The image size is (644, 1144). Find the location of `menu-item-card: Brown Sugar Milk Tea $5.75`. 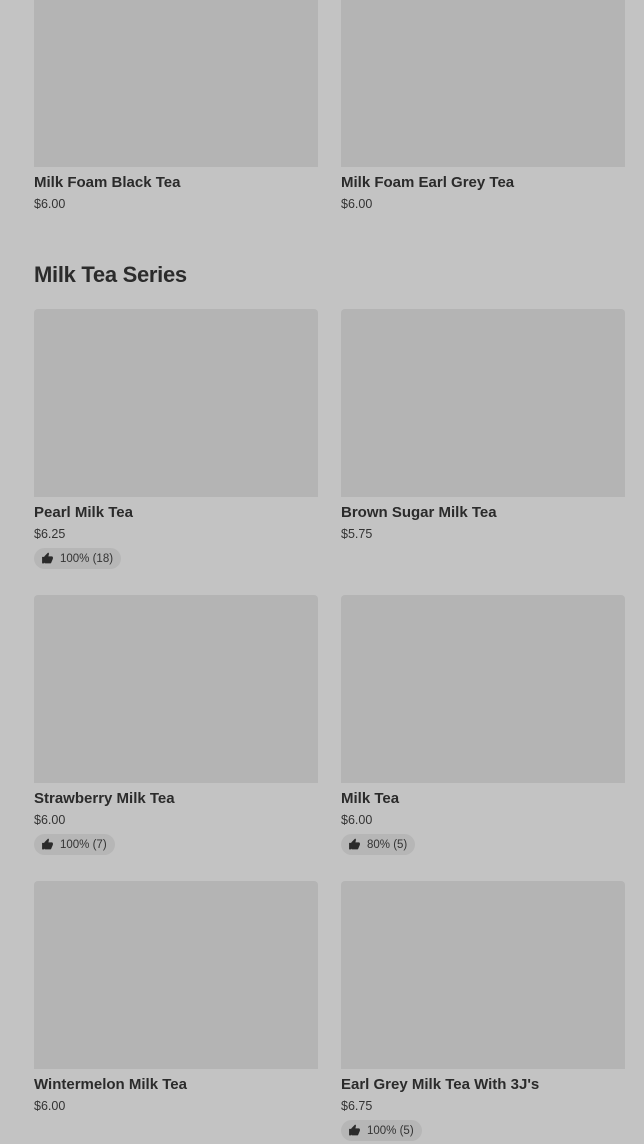

menu-item-card: Brown Sugar Milk Tea $5.75 is located at coordinates (483, 425).